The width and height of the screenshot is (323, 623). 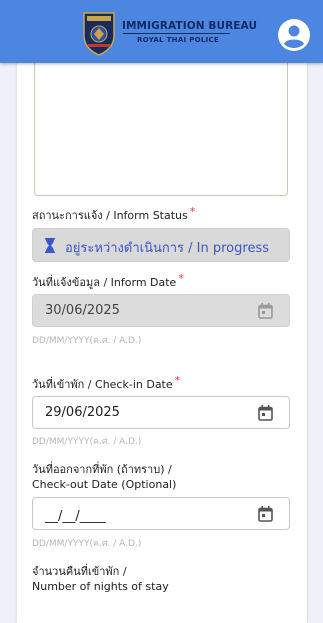 What do you see at coordinates (82, 412) in the screenshot?
I see `checkin-date-value: 29/06/2025` at bounding box center [82, 412].